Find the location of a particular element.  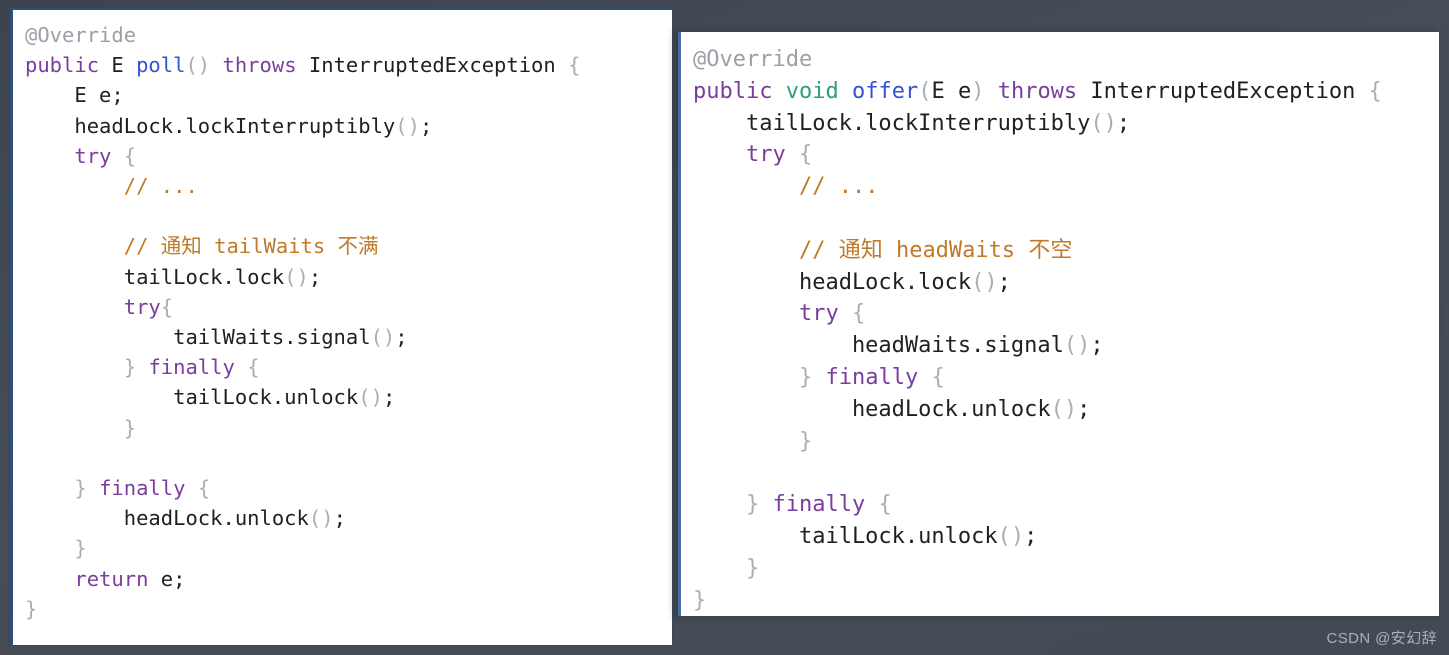

code-token-anno: @Override is located at coordinates (753, 59).